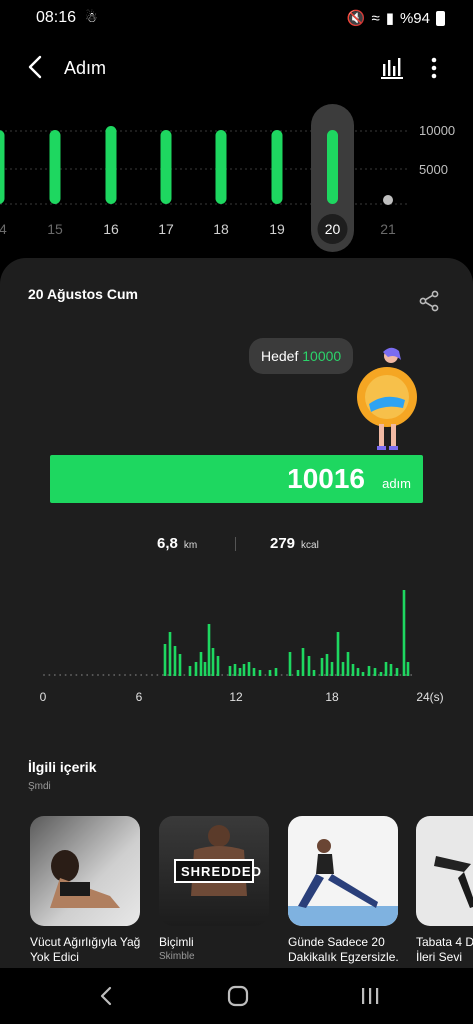 The height and width of the screenshot is (1024, 473). Describe the element at coordinates (56, 17) in the screenshot. I see `status-time: 08:16` at that location.